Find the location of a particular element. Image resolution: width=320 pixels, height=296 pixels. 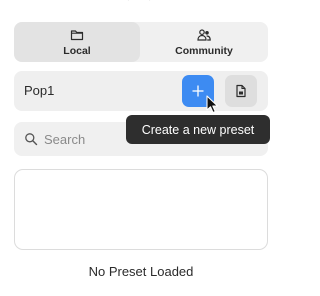

tab-bar: Local Community is located at coordinates (141, 42).